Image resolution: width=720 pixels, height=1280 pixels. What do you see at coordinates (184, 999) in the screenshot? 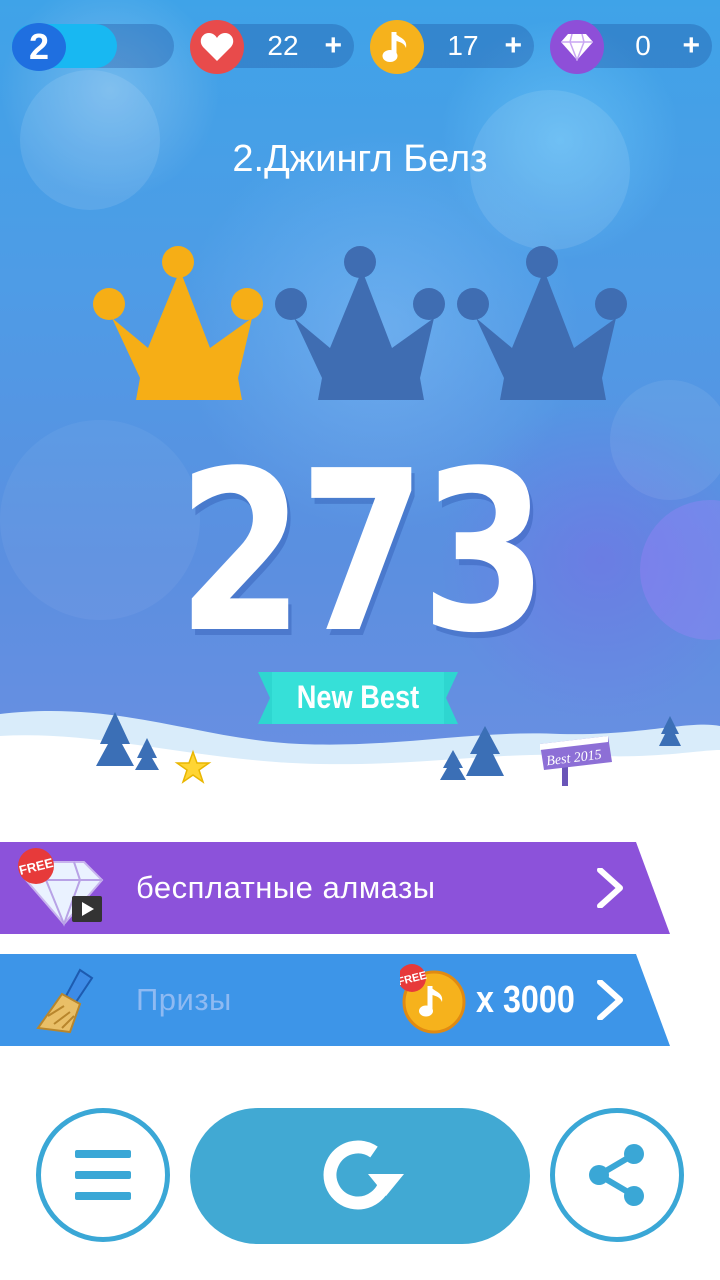
I see `prizes-label: Призы` at bounding box center [184, 999].